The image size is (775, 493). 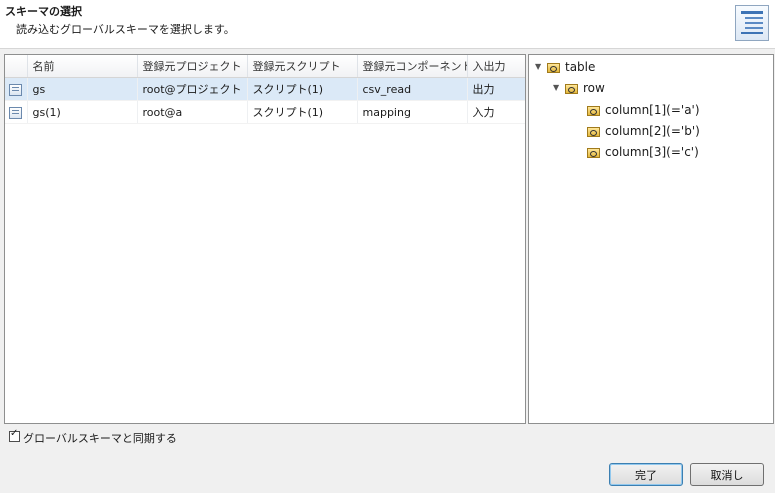 What do you see at coordinates (496, 112) in the screenshot?
I see `row-io: 入力` at bounding box center [496, 112].